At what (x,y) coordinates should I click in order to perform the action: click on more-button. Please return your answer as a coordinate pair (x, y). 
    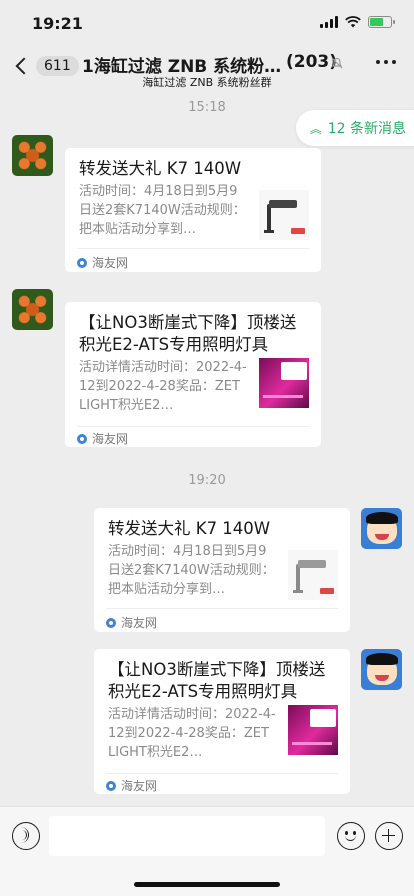
    Looking at the image, I should click on (386, 62).